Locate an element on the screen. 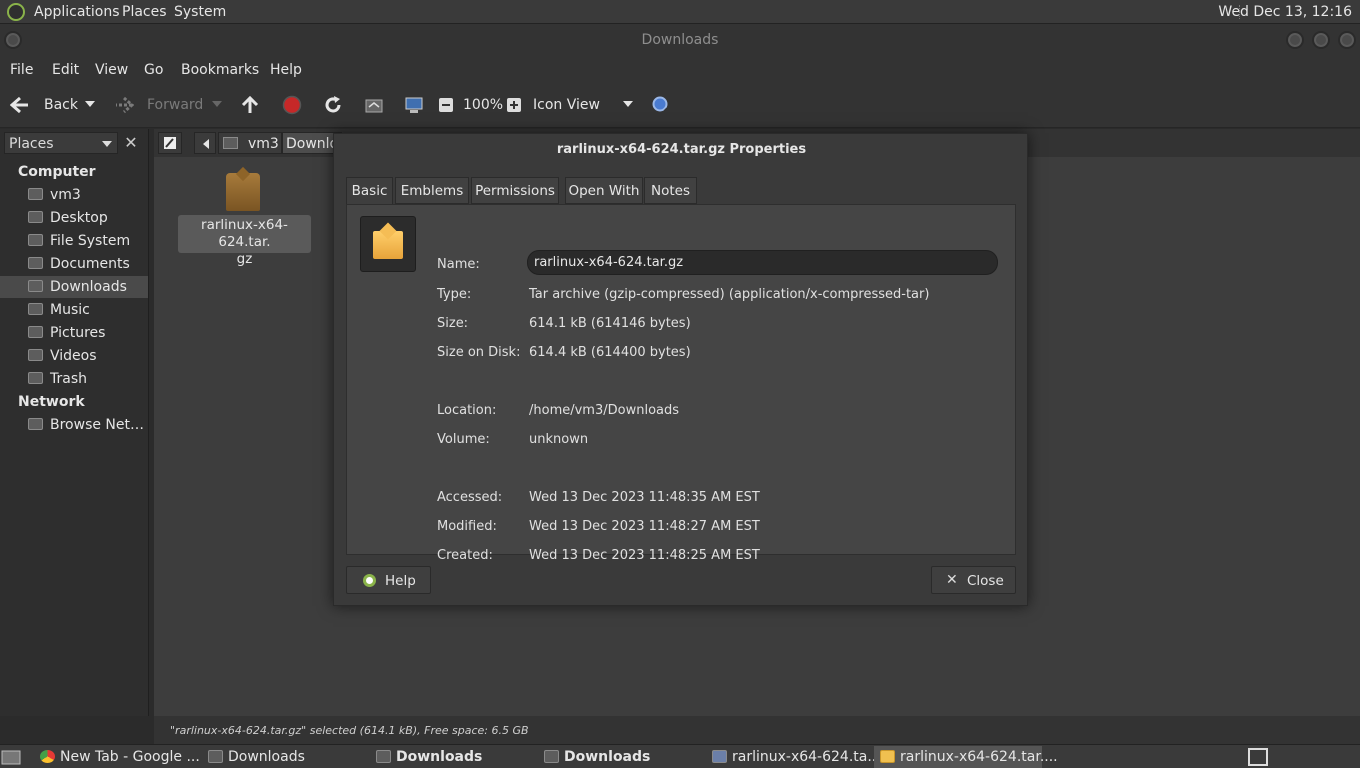 Image resolution: width=1360 pixels, height=768 pixels. sidebar-item-label: Videos is located at coordinates (73, 356).